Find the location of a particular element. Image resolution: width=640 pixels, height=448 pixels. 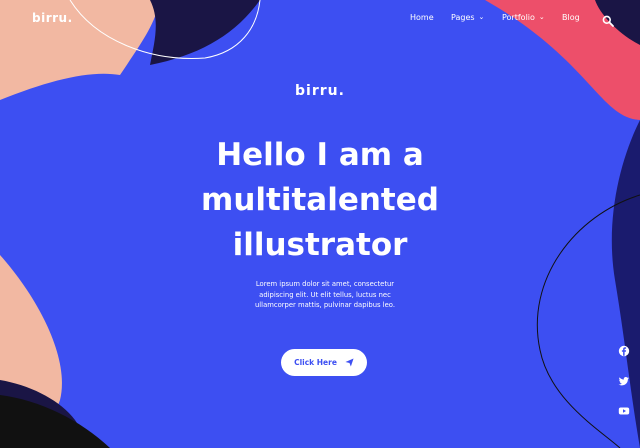

navy-blob-right is located at coordinates (625, 284).